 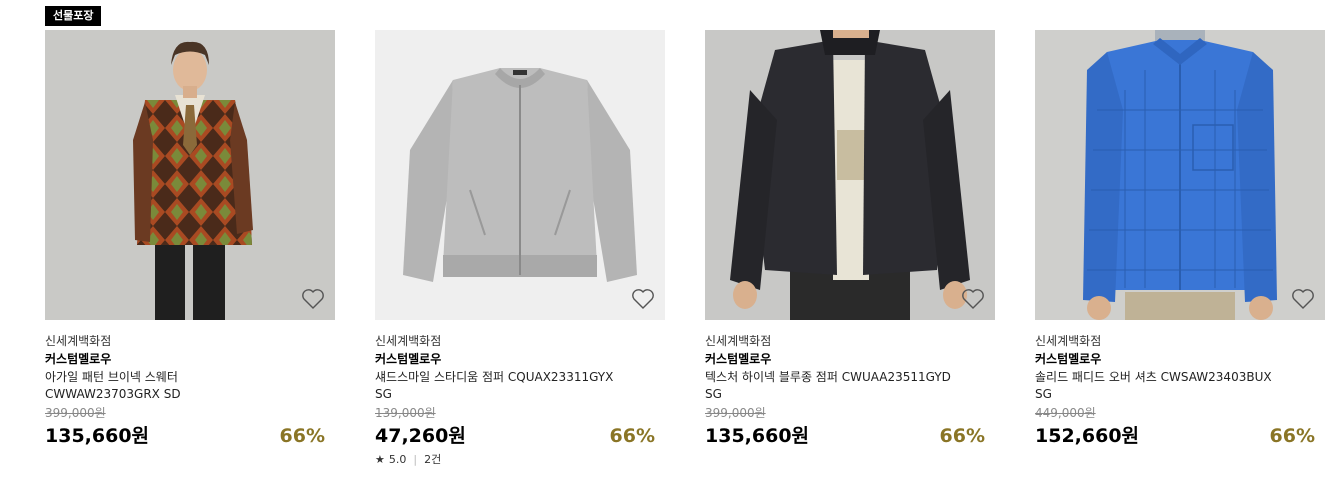 What do you see at coordinates (1175, 386) in the screenshot?
I see `product-name: 솔리드 패디드 오버 셔츠 CWSAW23403BUX SG` at bounding box center [1175, 386].